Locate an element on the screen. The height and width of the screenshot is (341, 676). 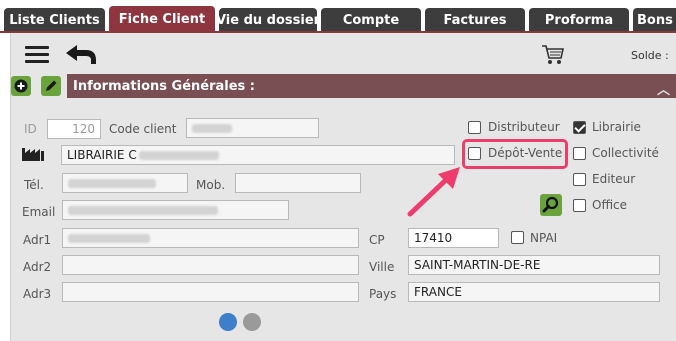
page-dot is located at coordinates (252, 322).